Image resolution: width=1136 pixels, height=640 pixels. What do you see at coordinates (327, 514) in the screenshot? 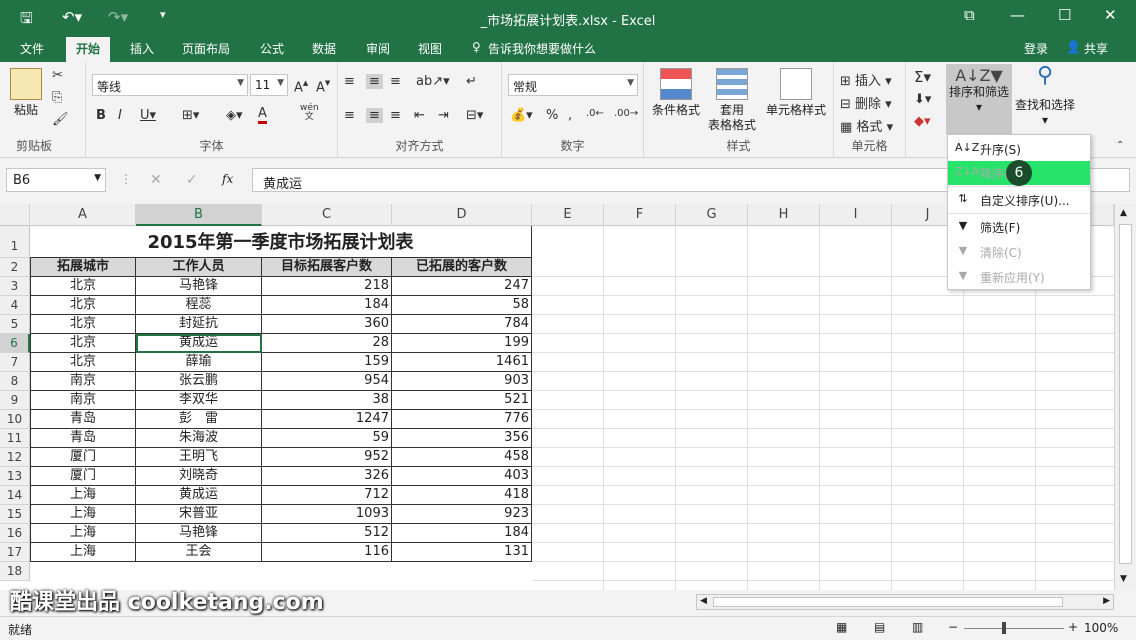
I see `table-cell: 1093` at bounding box center [327, 514].